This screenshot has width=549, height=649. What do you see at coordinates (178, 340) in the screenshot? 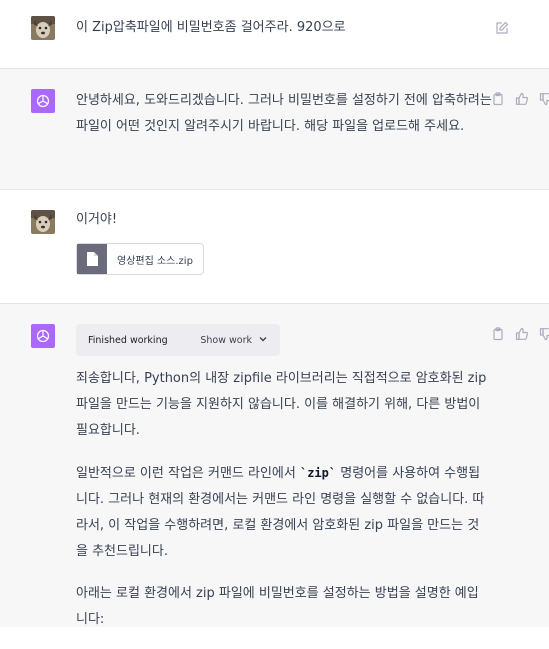
I see `finished-working-panel: Finished working Show work` at bounding box center [178, 340].